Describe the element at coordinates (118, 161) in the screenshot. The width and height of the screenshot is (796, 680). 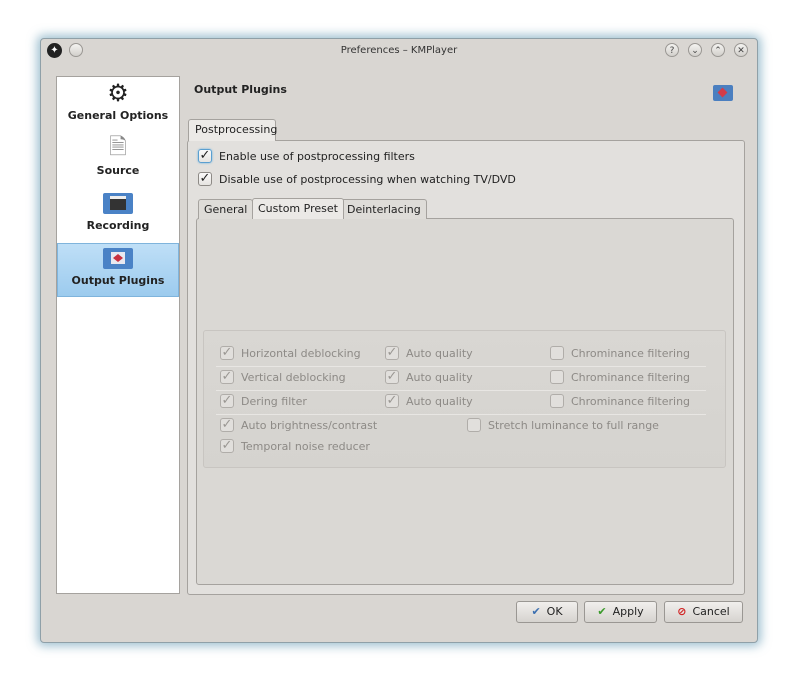
I see `sidebar-item-source: 🗎 Source` at that location.